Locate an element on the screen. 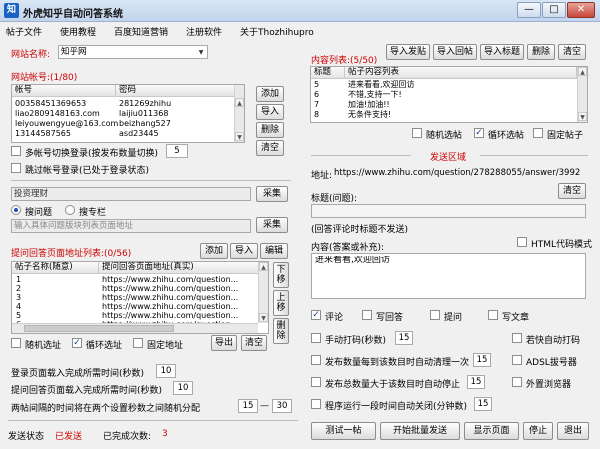 Image resolution: width=600 pixels, height=449 pixels. import-post-button: 导入发贴 is located at coordinates (408, 52).